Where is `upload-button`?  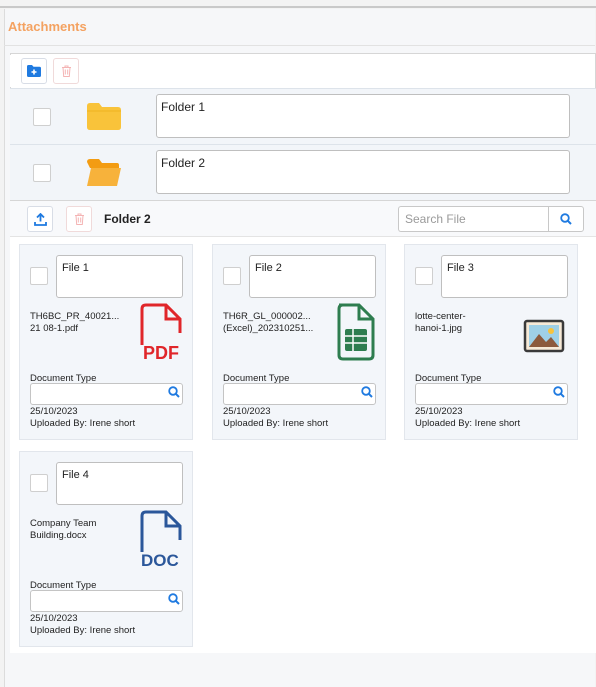
upload-button is located at coordinates (40, 219).